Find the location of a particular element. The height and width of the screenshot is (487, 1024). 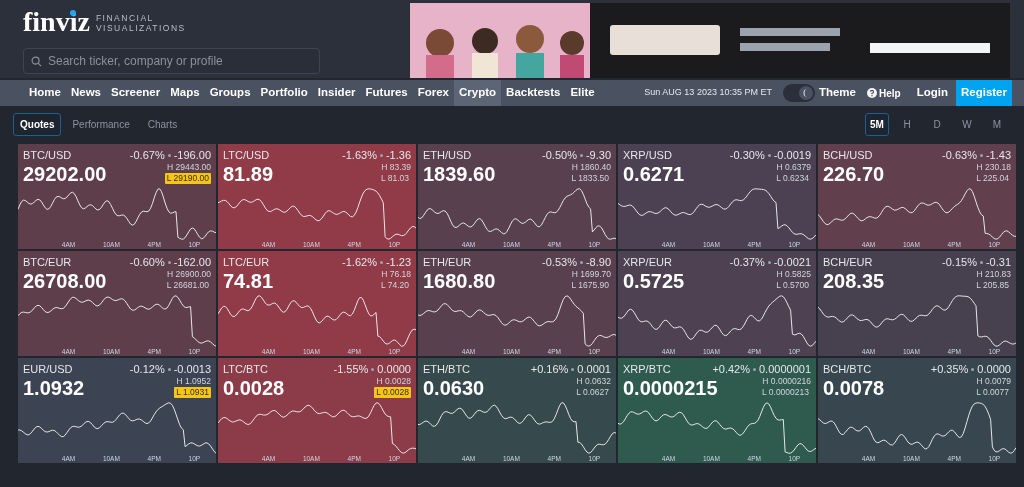

price-value: 29202.00 is located at coordinates (65, 174).